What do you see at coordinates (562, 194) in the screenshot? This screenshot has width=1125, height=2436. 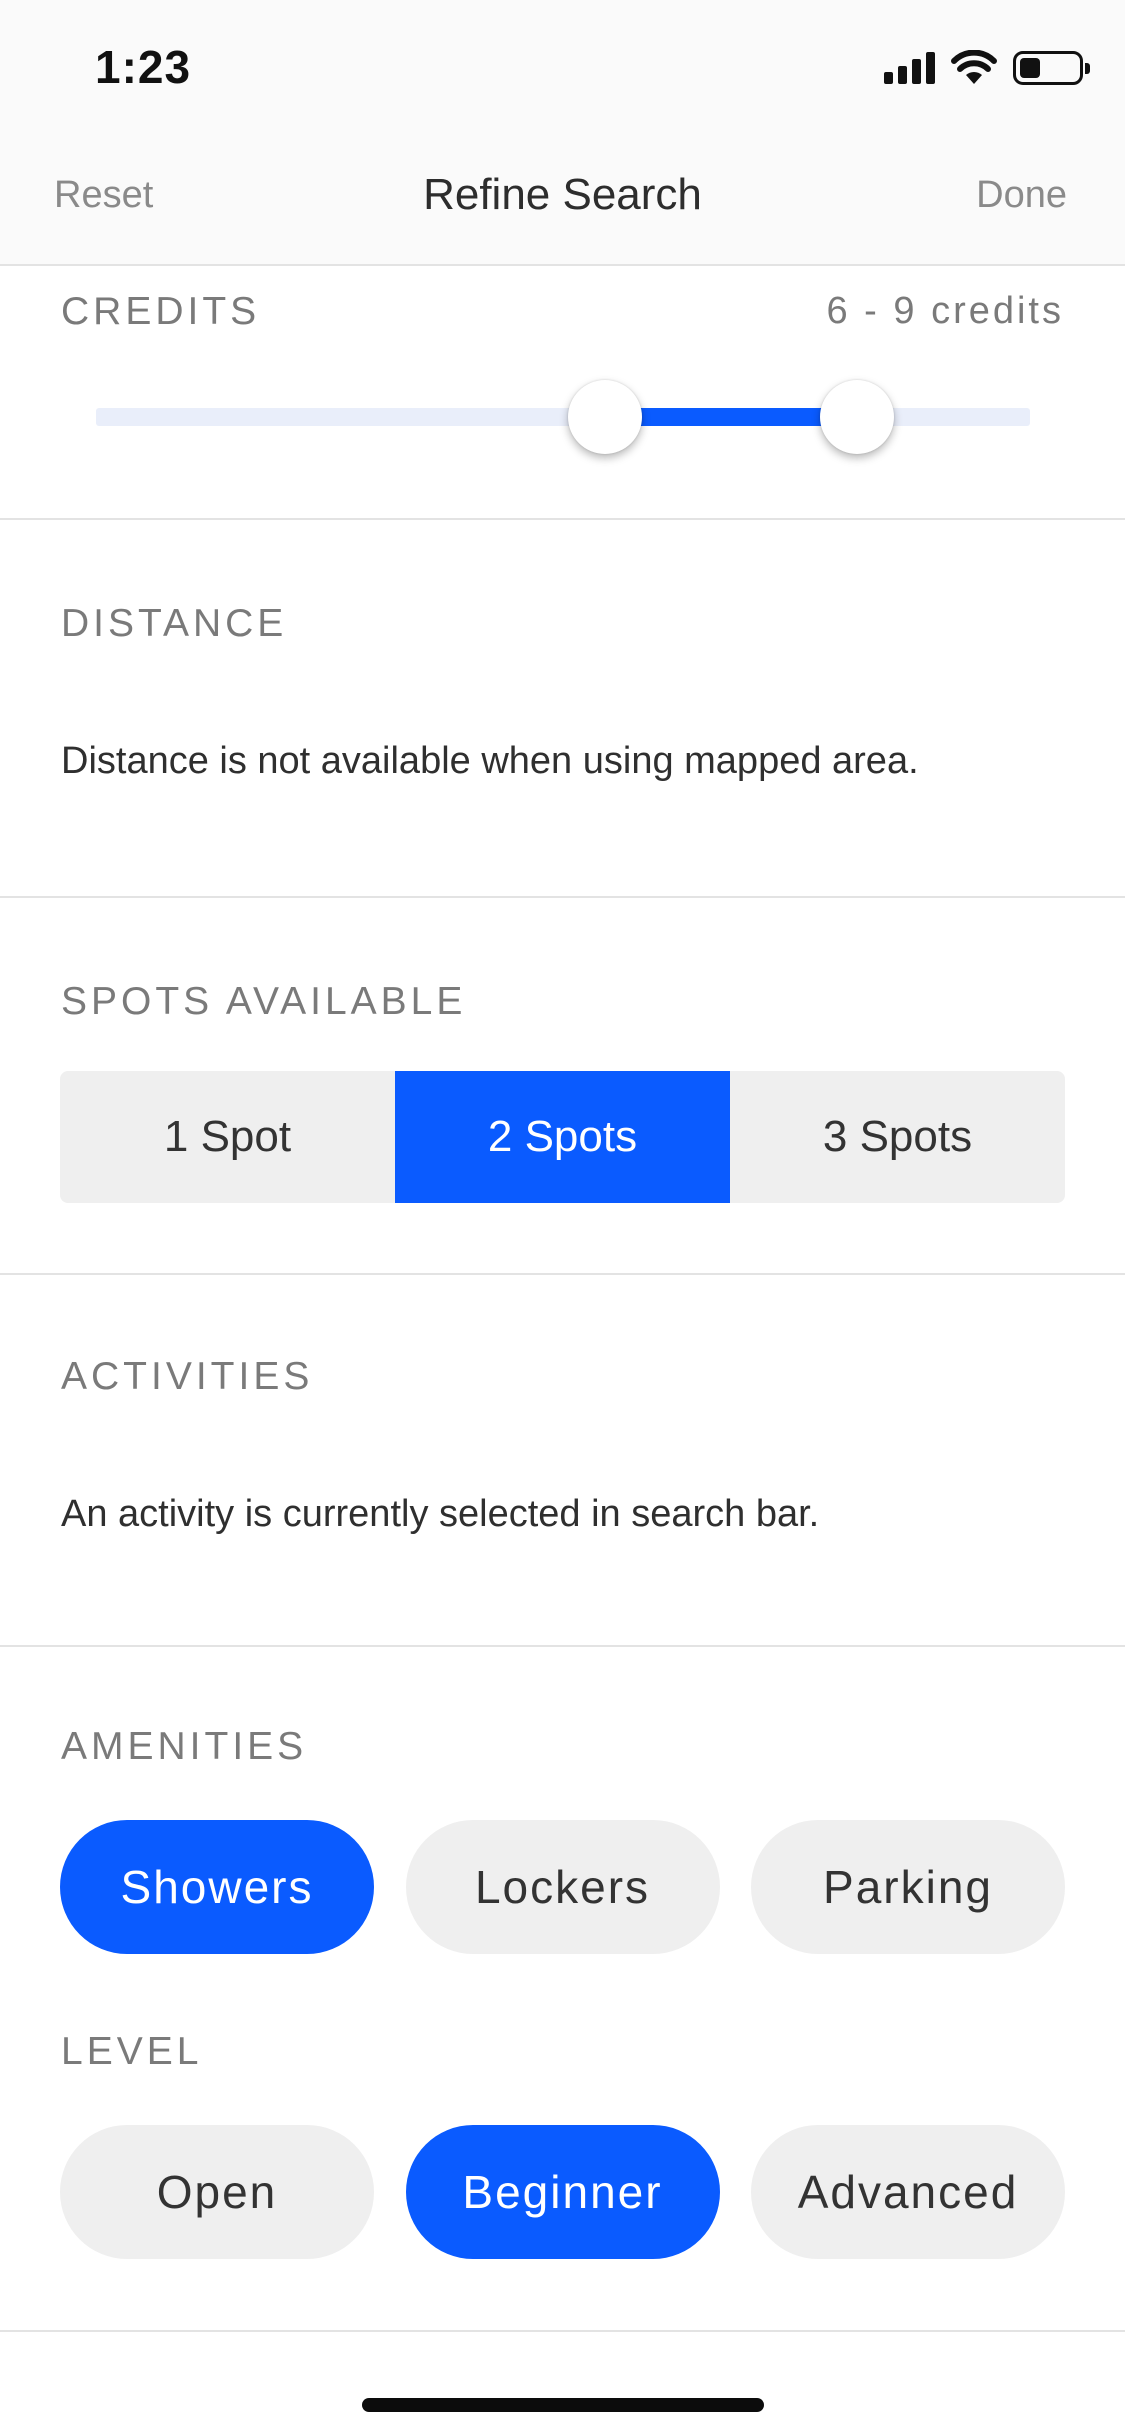 I see `page-title: Refine Search` at bounding box center [562, 194].